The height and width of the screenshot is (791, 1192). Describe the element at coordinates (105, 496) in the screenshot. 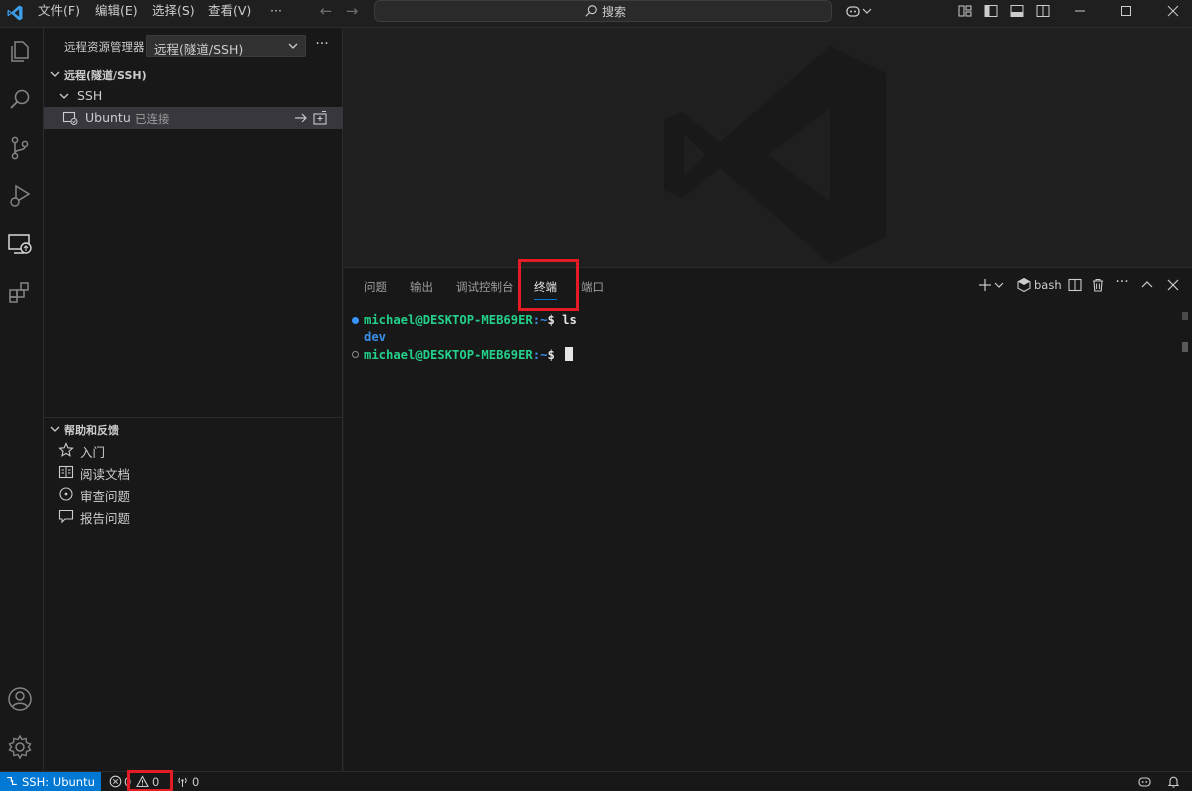

I see `help-item-label: 审查问题` at that location.